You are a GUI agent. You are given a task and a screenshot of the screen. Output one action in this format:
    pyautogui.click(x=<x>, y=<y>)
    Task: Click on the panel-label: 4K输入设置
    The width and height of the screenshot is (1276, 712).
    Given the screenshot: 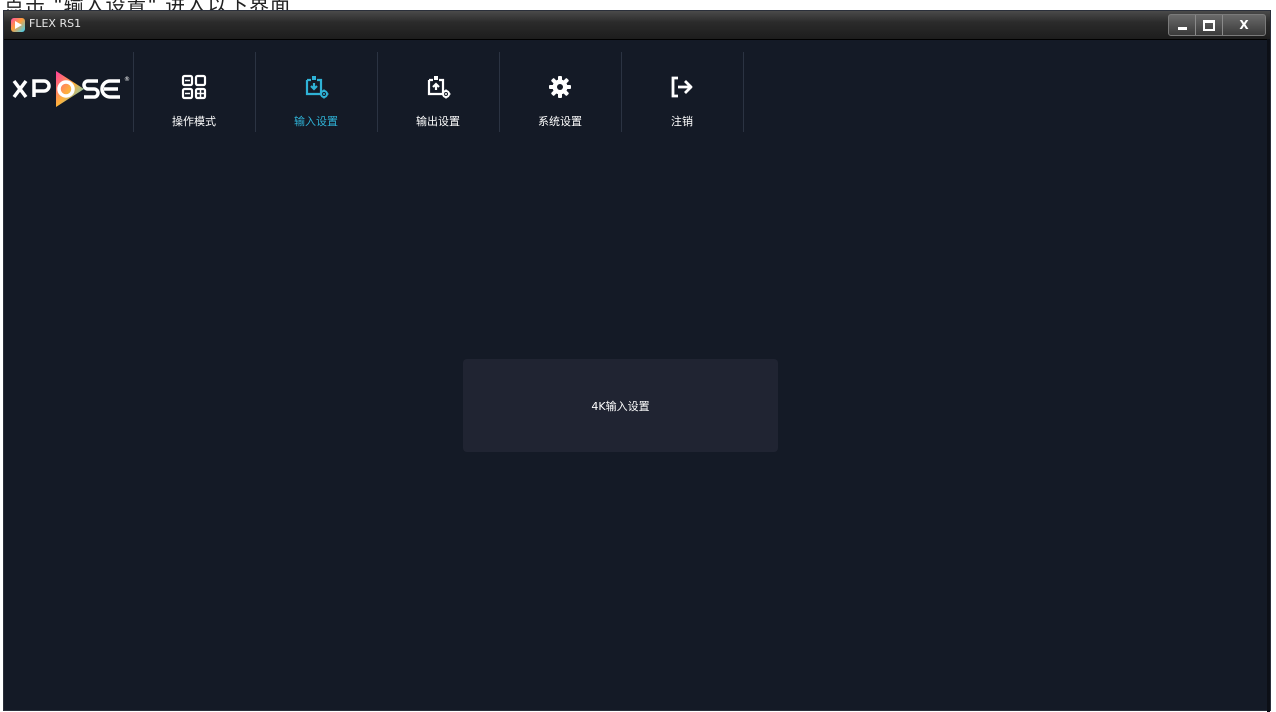 What is the action you would take?
    pyautogui.click(x=620, y=406)
    